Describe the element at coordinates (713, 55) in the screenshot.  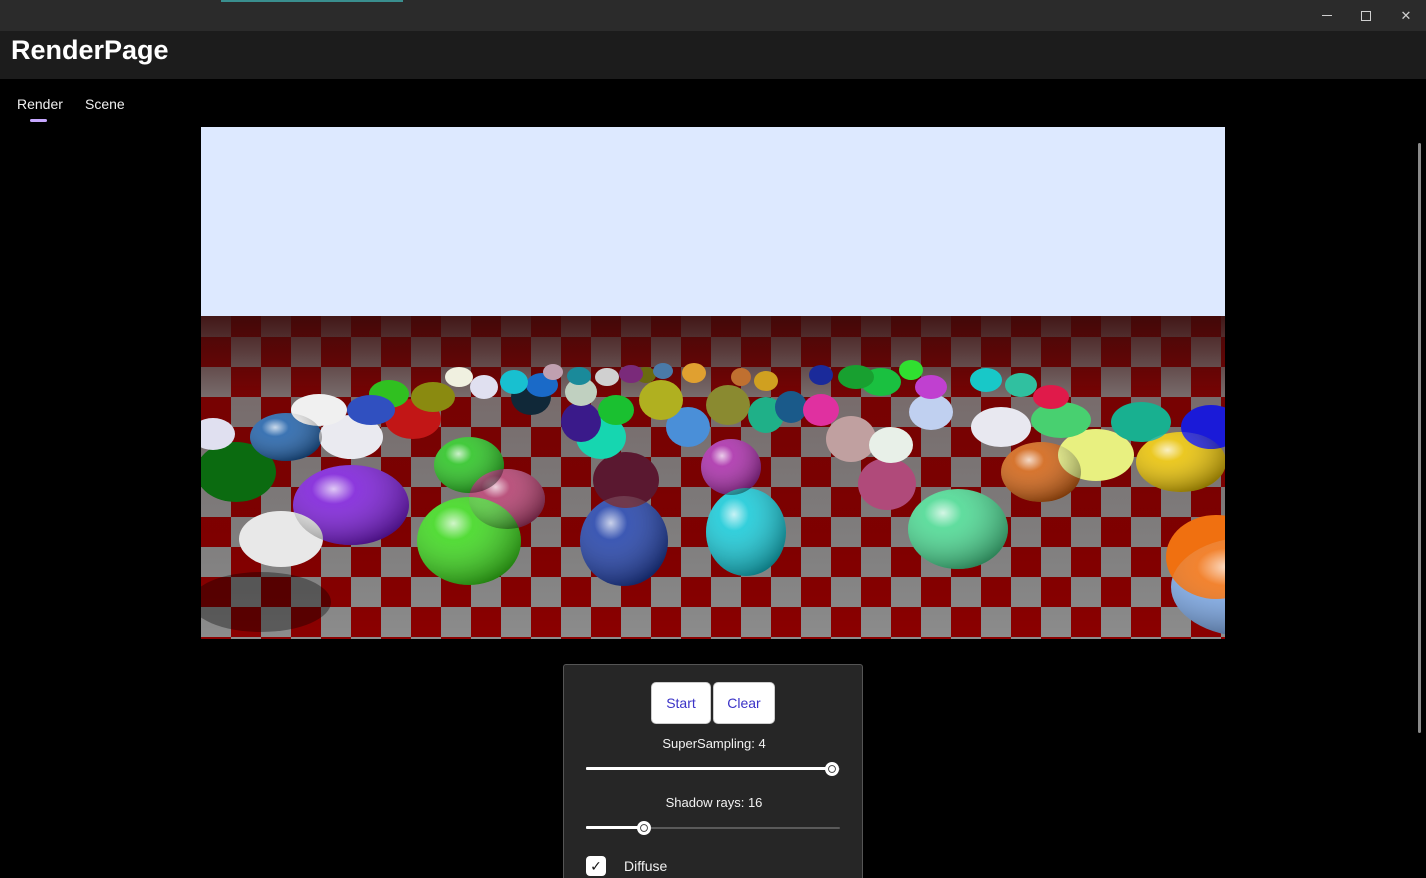
I see `app-header: RenderPage` at that location.